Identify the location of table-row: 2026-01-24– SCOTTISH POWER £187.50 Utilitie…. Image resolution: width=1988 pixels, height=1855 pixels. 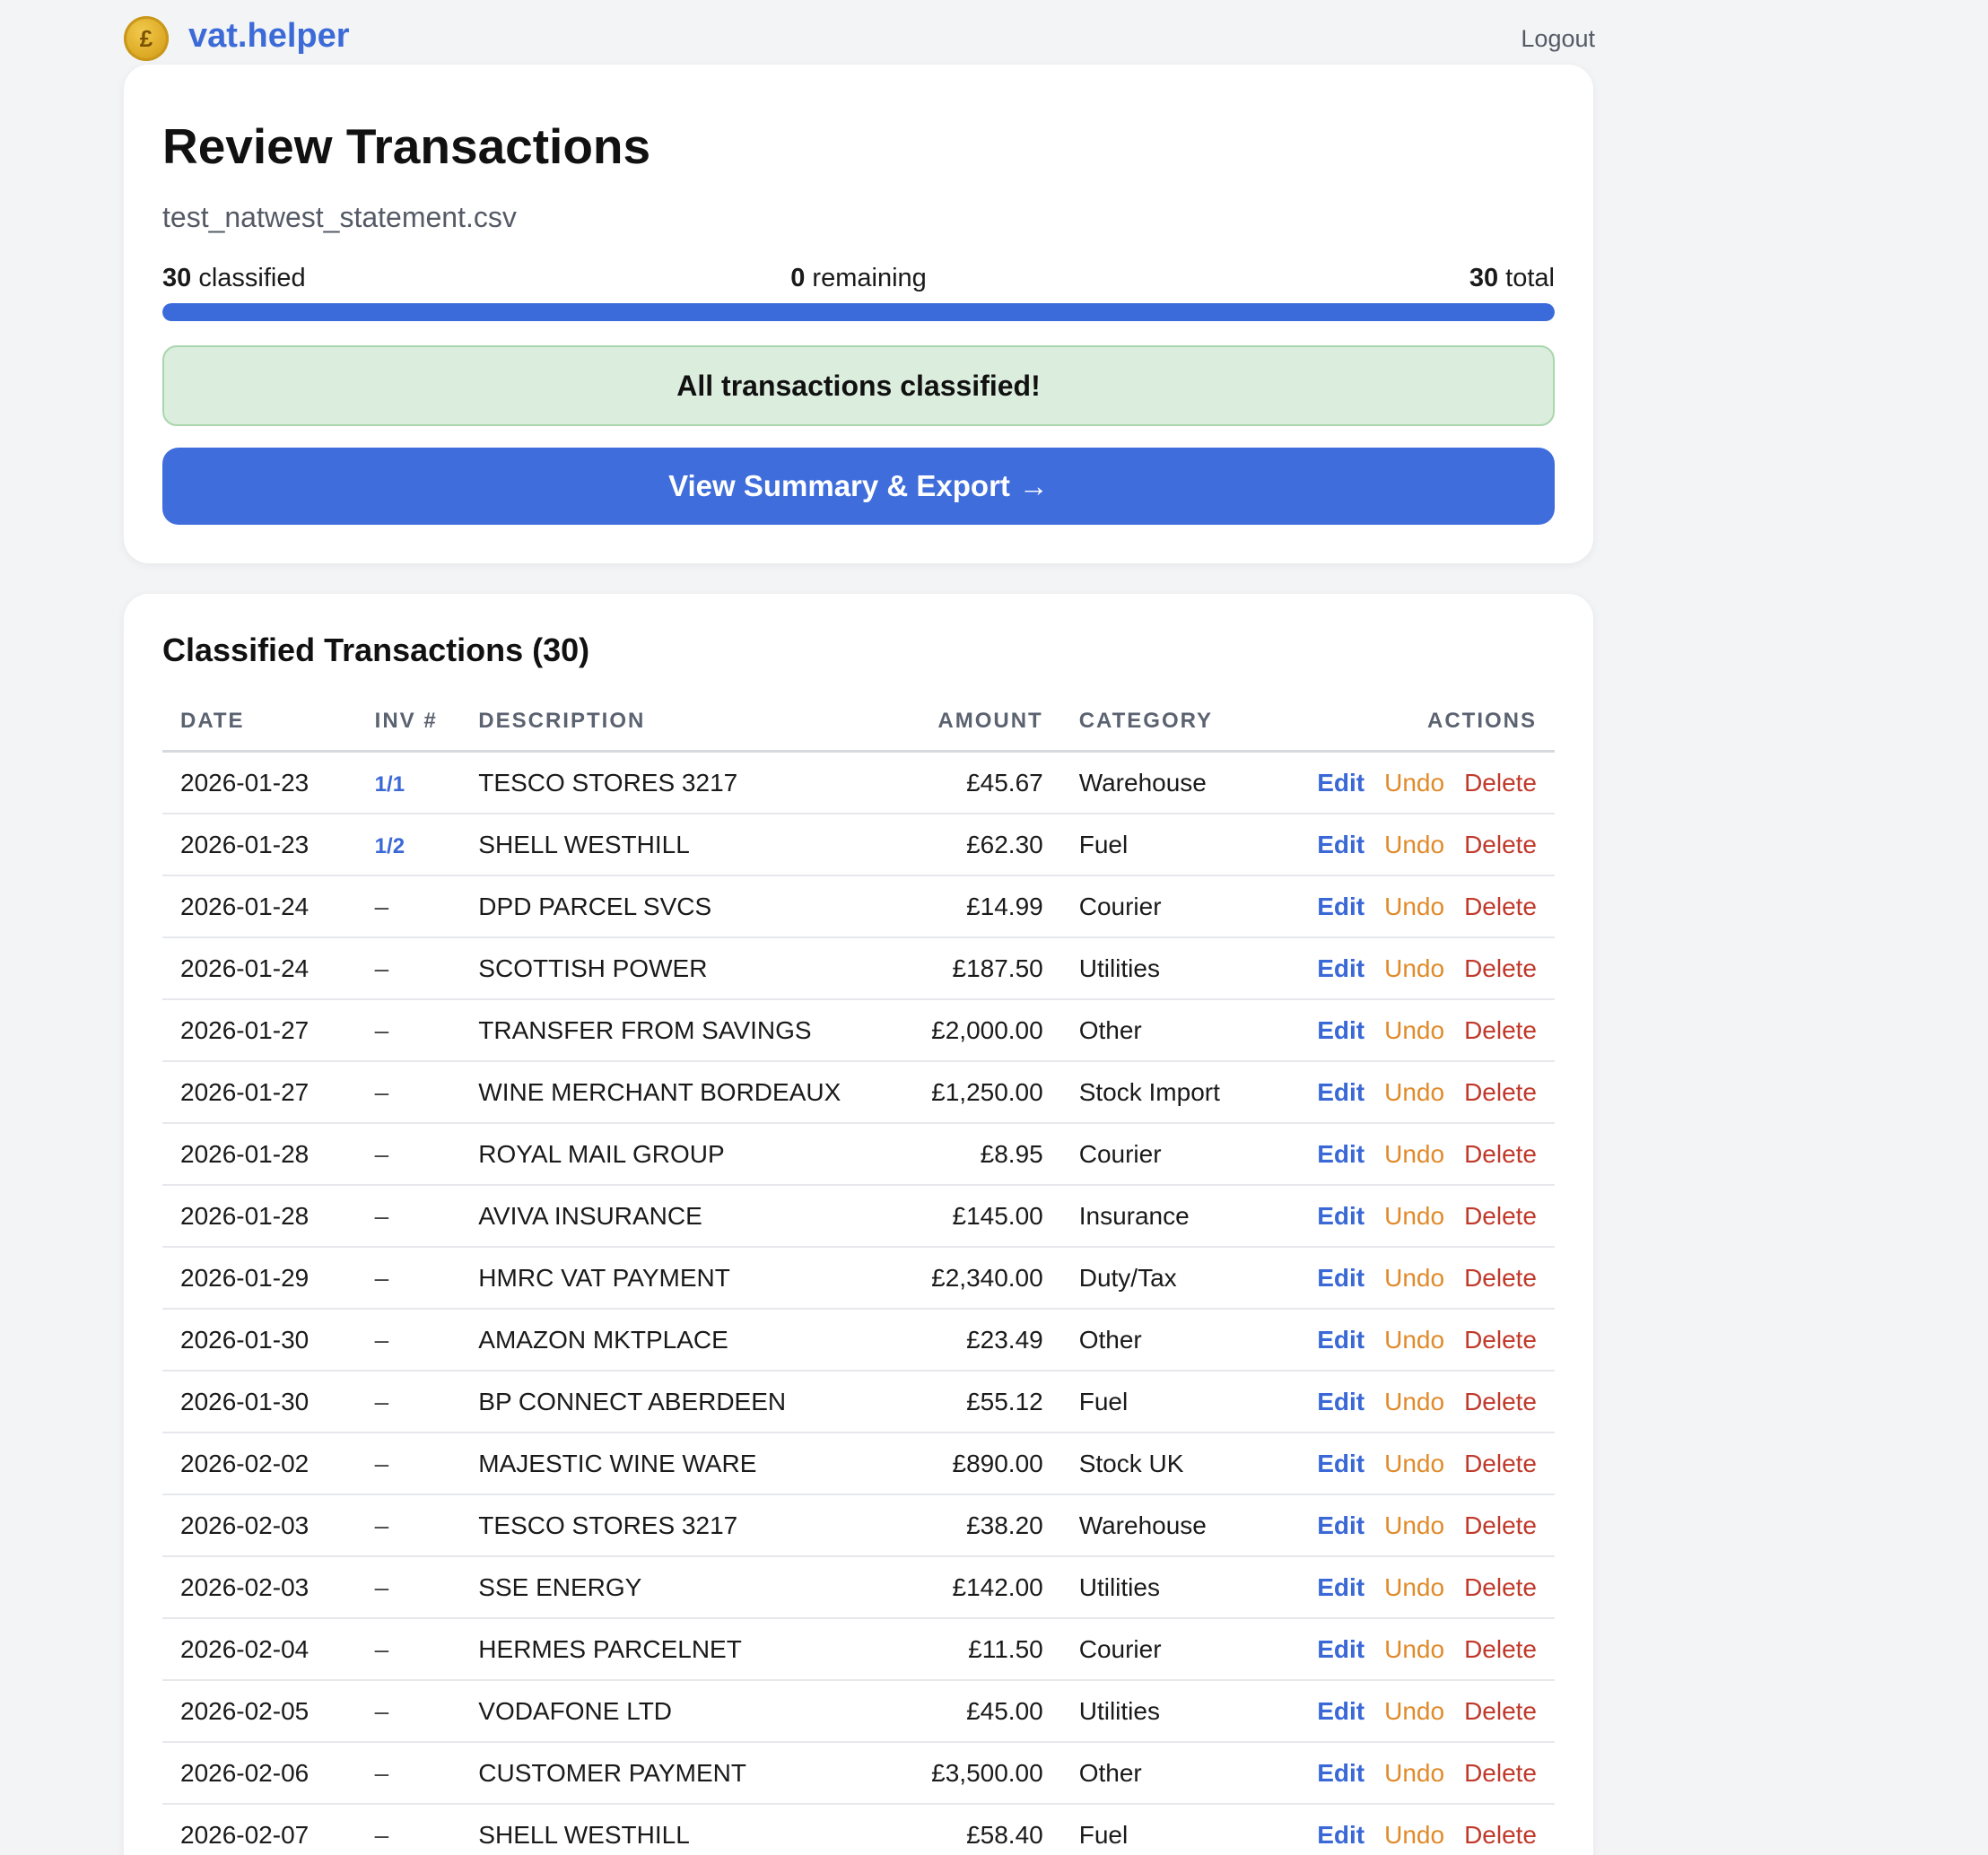
(858, 968).